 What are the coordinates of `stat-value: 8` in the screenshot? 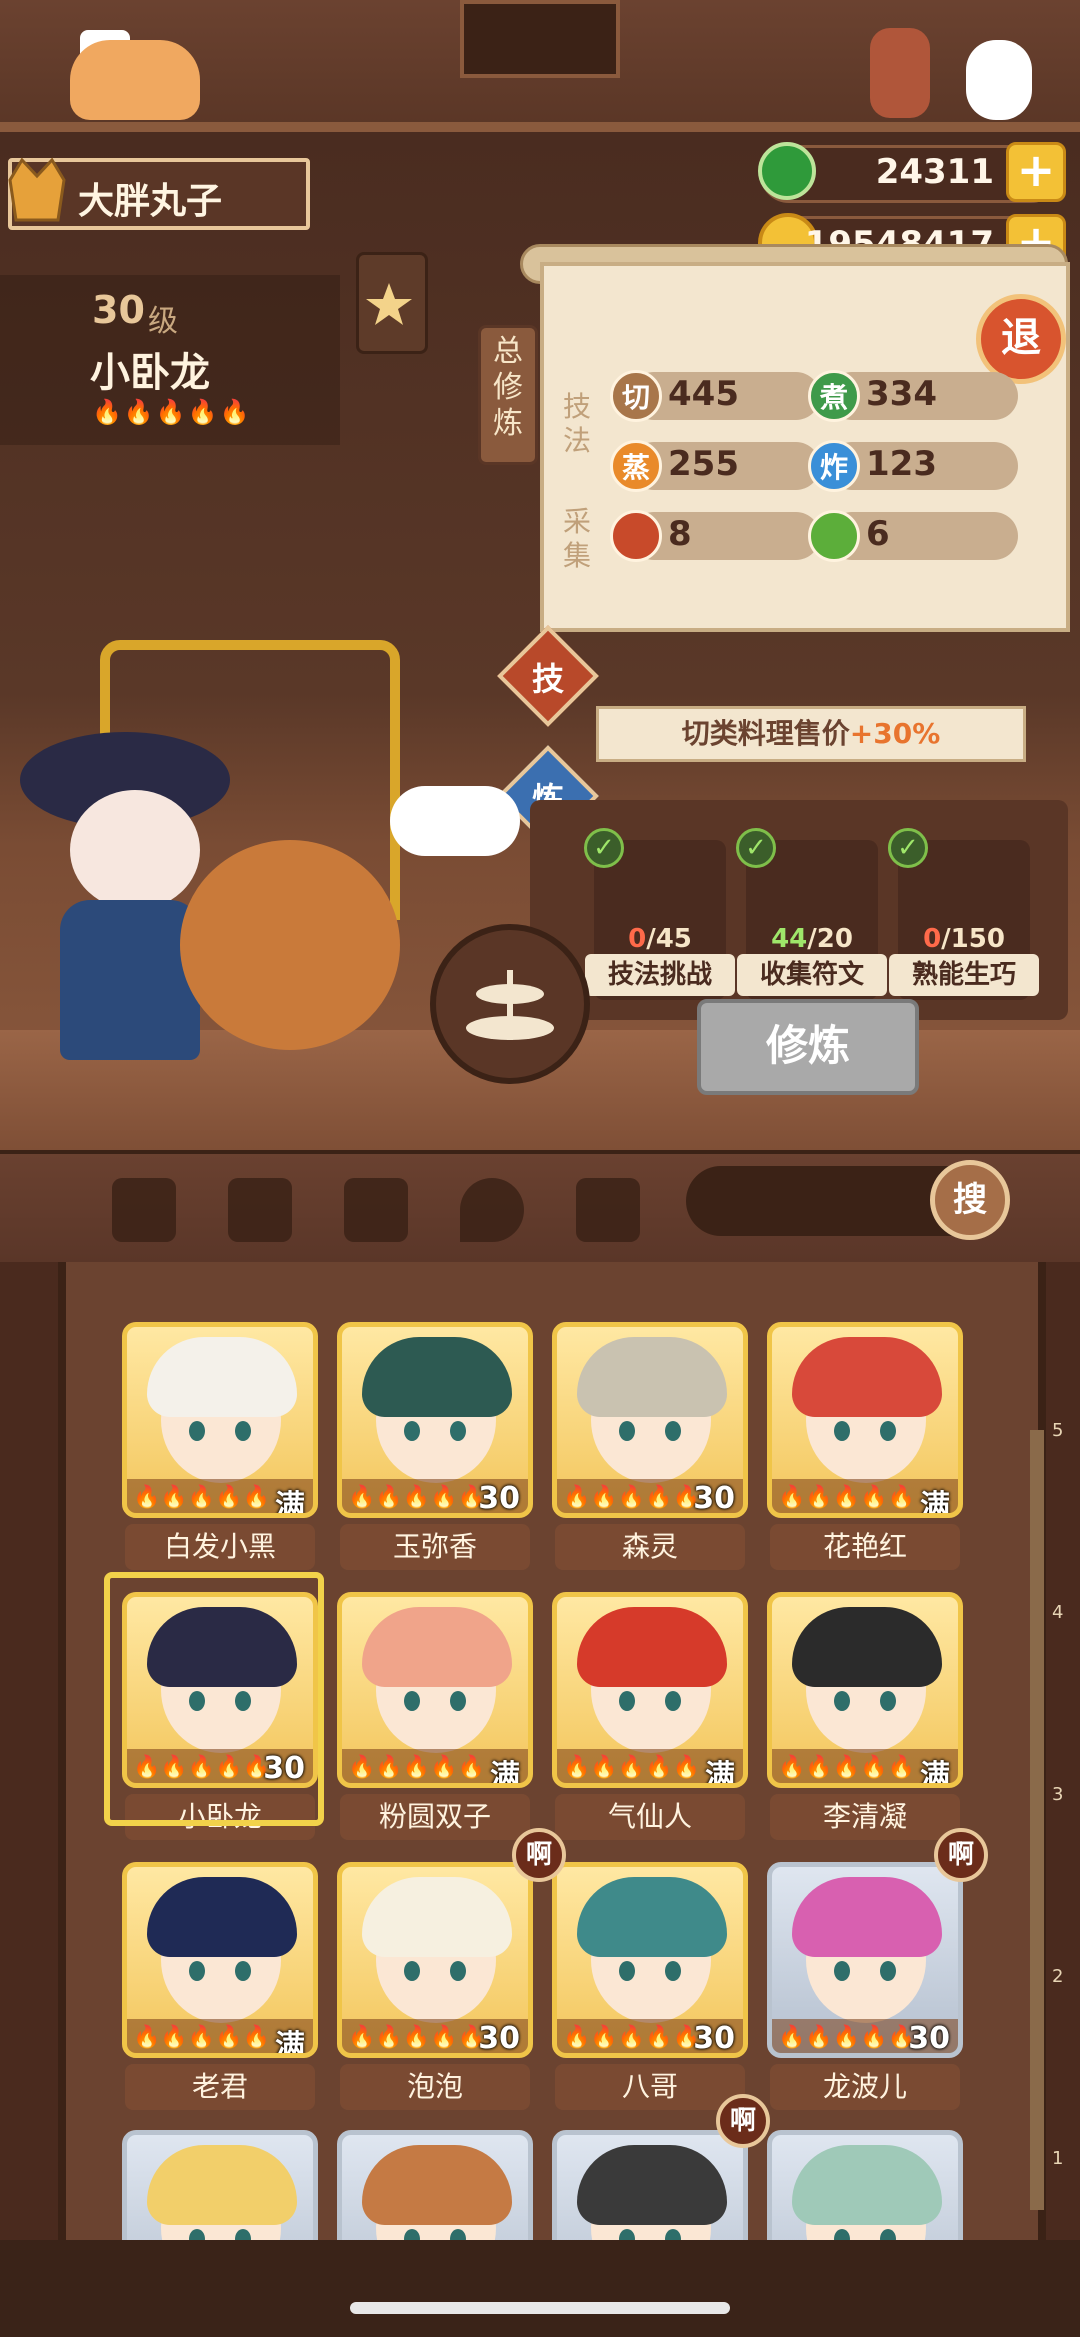 It's located at (680, 534).